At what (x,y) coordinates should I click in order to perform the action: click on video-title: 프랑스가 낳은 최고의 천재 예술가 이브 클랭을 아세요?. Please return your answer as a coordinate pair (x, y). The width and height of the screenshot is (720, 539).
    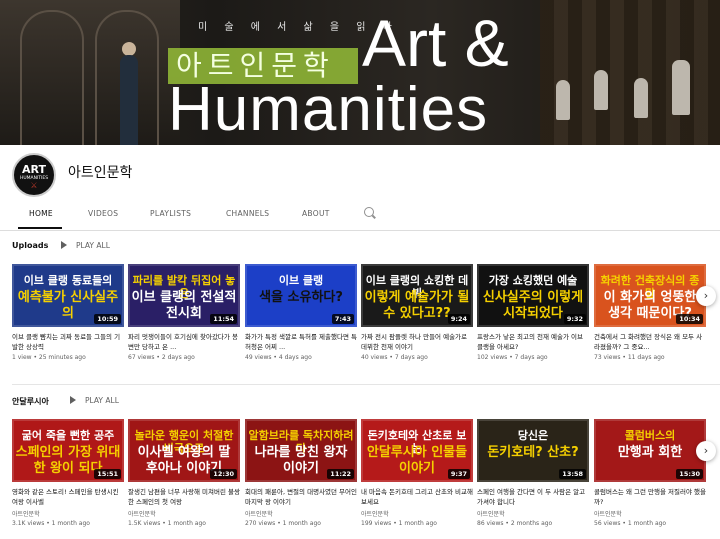
    Looking at the image, I should click on (533, 342).